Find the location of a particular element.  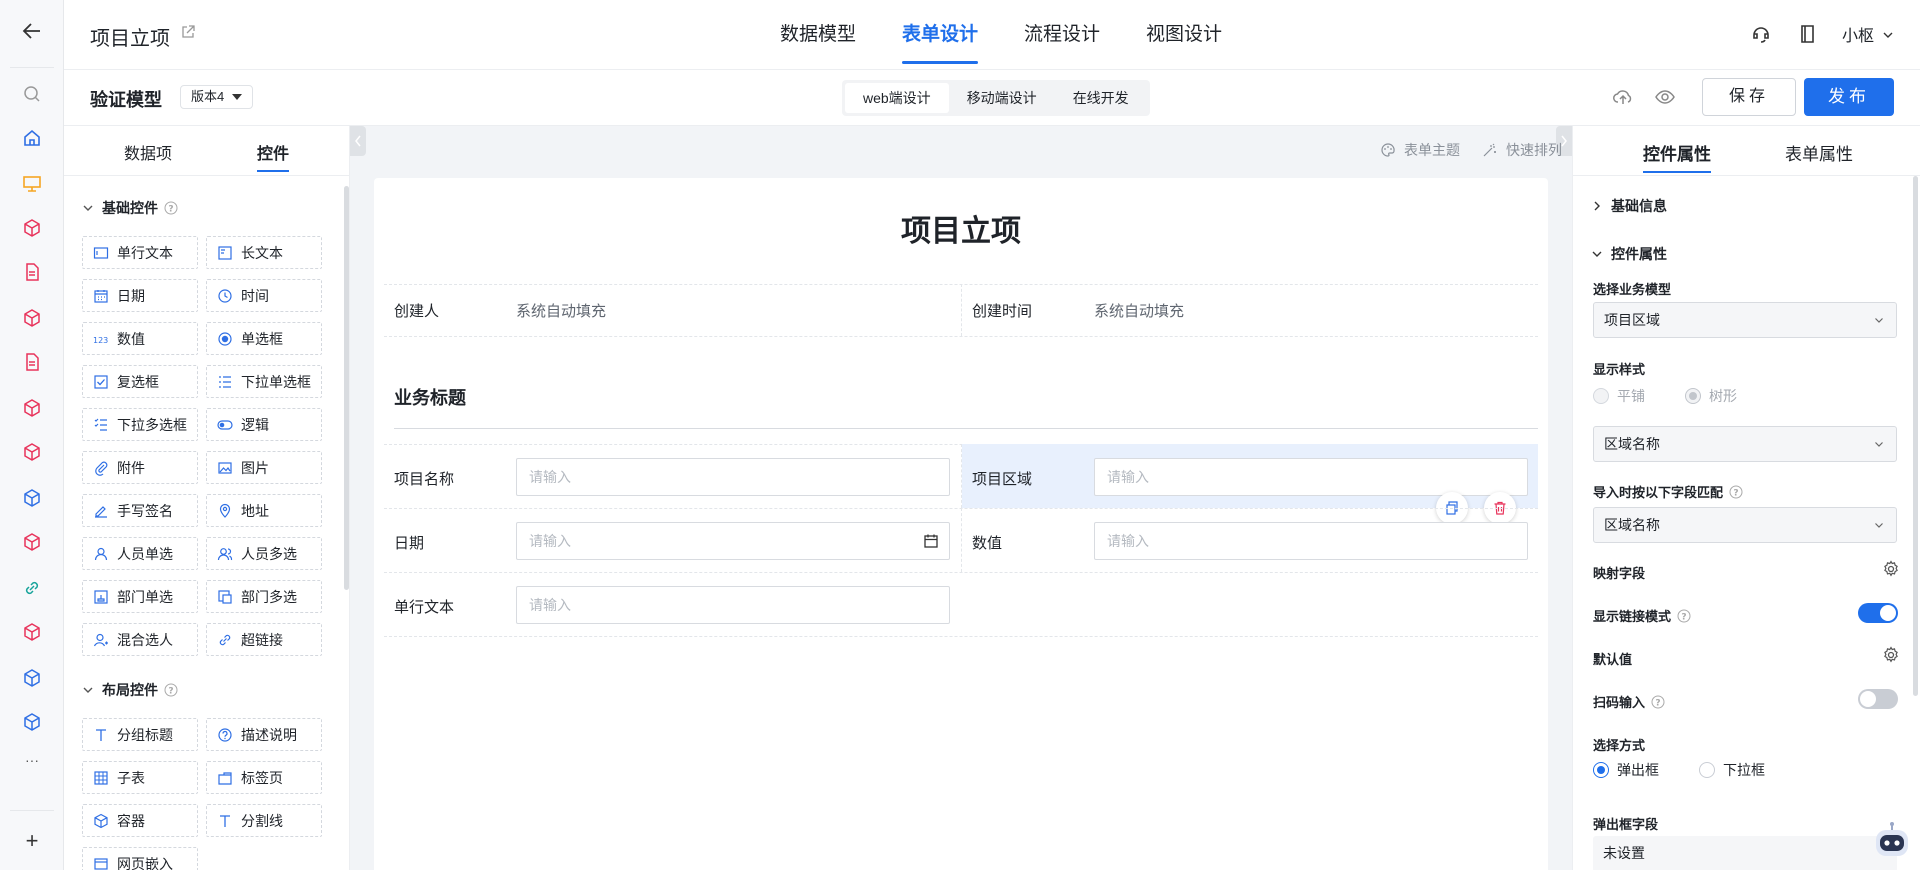

tab-form-design: 表单设计 is located at coordinates (940, 35).